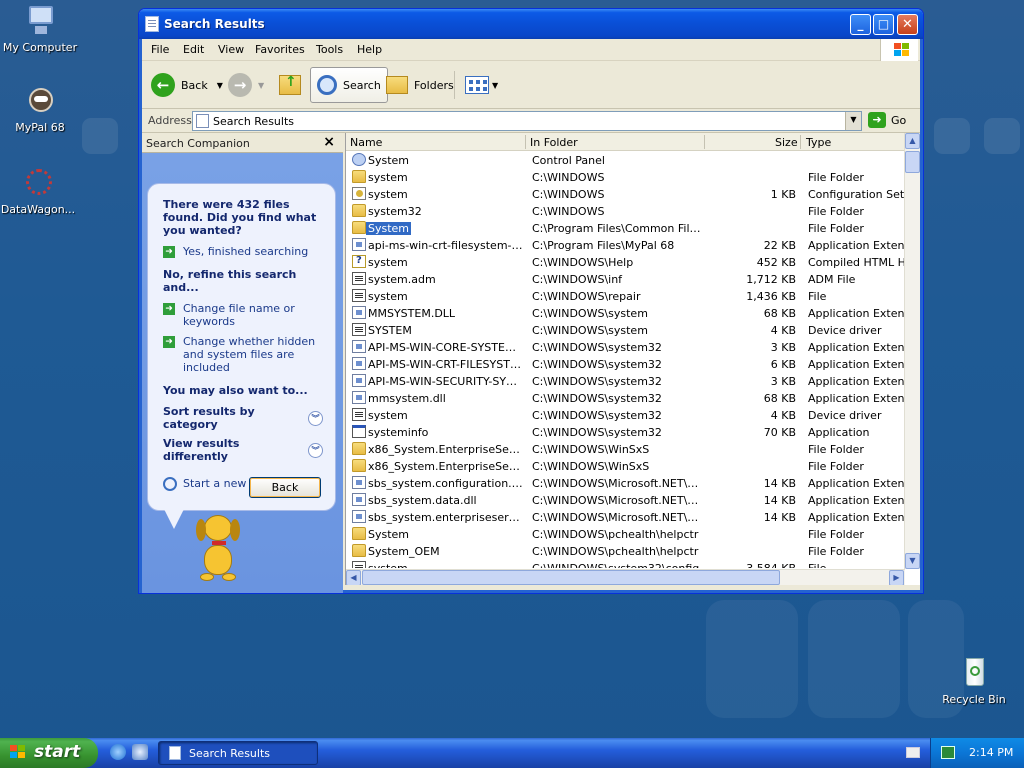  Describe the element at coordinates (246, 85) in the screenshot. I see `forward-button: → ▼` at that location.